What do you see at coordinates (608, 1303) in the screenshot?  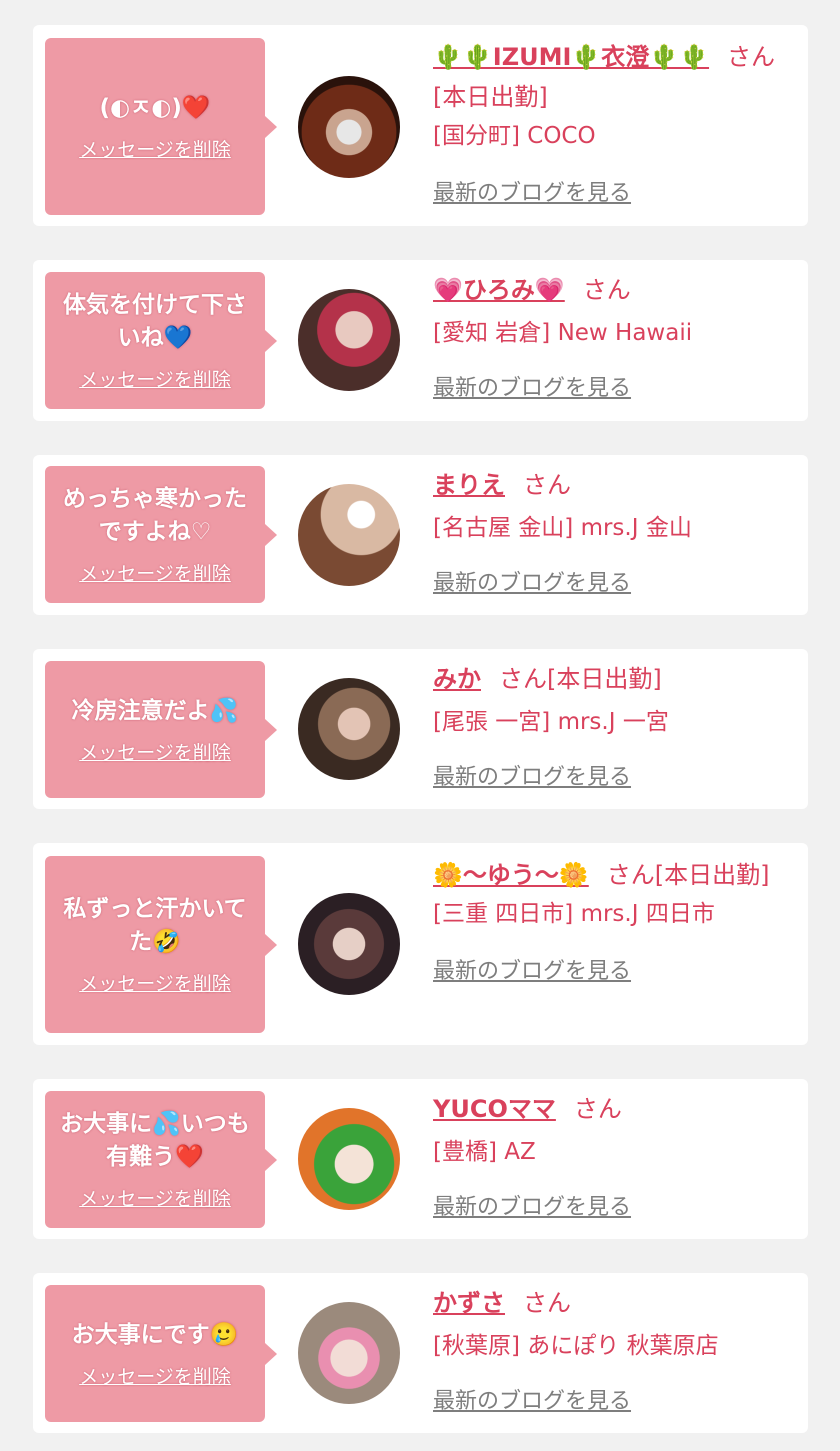 I see `name-line: かずさ さん` at bounding box center [608, 1303].